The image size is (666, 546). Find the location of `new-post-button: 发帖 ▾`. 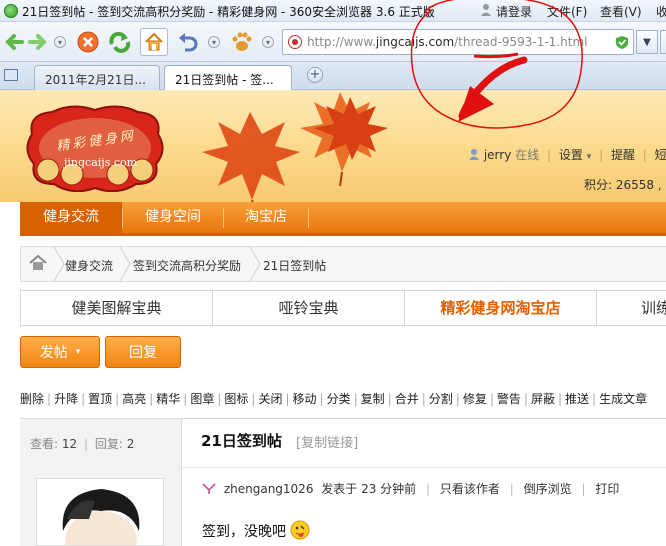

new-post-button: 发帖 ▾ is located at coordinates (60, 352).